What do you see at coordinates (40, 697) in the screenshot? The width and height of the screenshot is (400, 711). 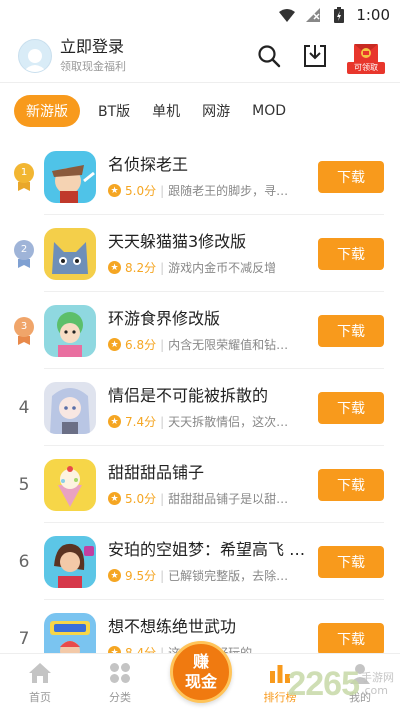 I see `nav-home-label: 首页` at bounding box center [40, 697].